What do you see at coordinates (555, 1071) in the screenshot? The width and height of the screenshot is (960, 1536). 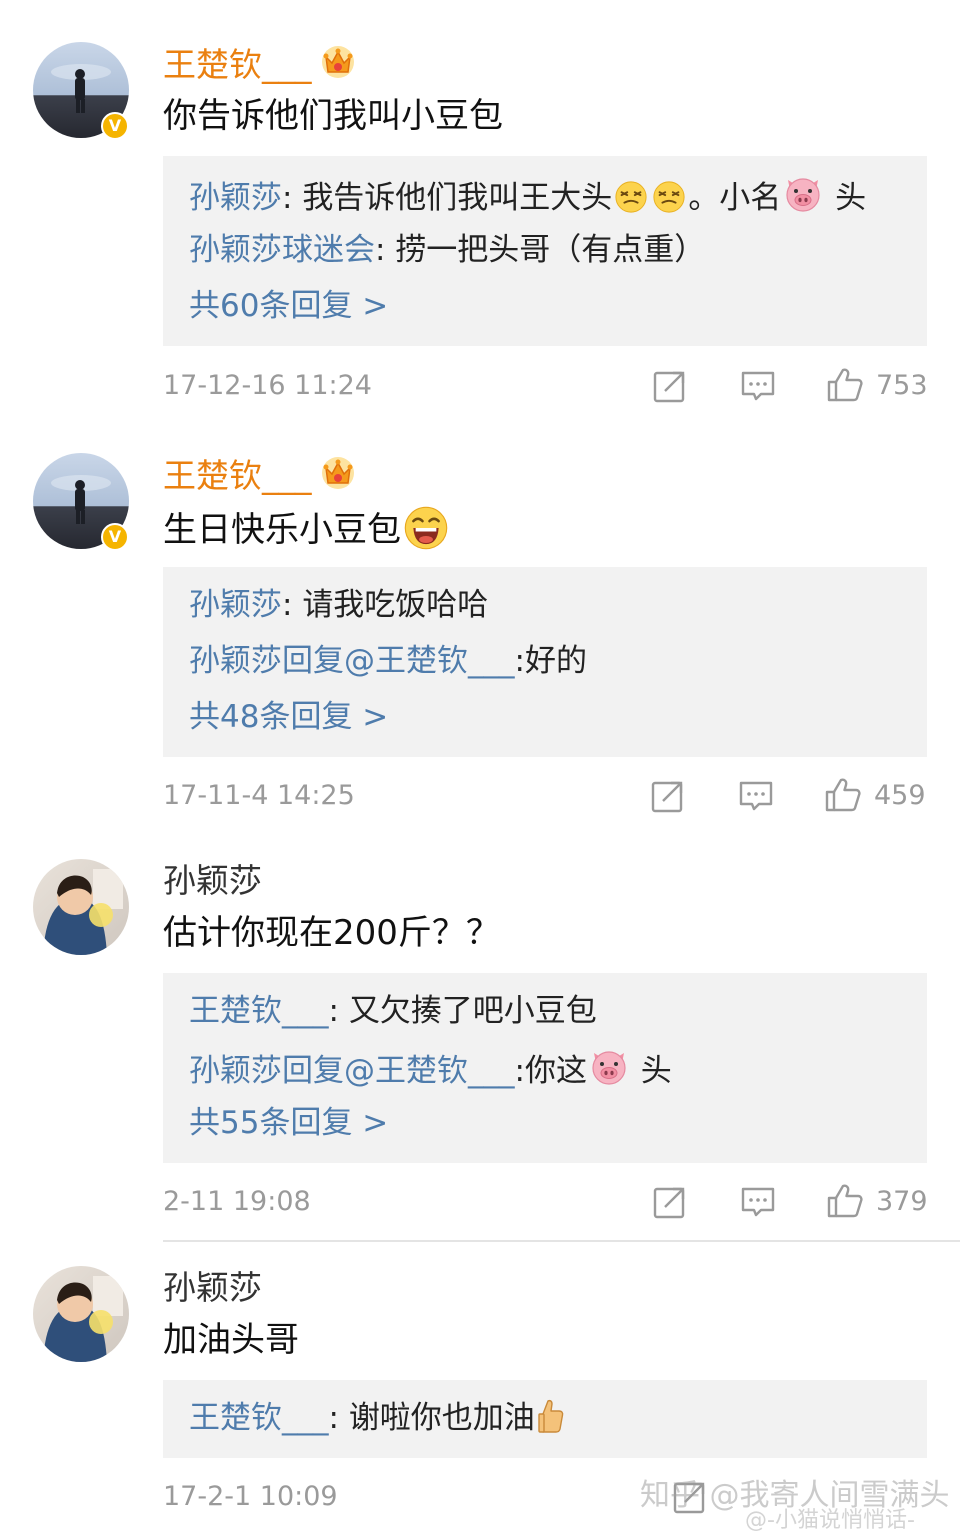 I see `reply-text: 你这` at bounding box center [555, 1071].